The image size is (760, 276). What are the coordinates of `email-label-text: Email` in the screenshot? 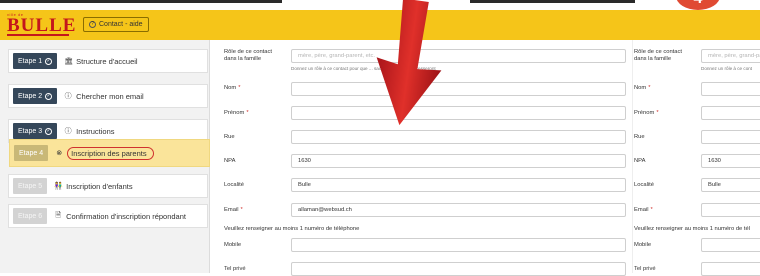 It's located at (231, 210).